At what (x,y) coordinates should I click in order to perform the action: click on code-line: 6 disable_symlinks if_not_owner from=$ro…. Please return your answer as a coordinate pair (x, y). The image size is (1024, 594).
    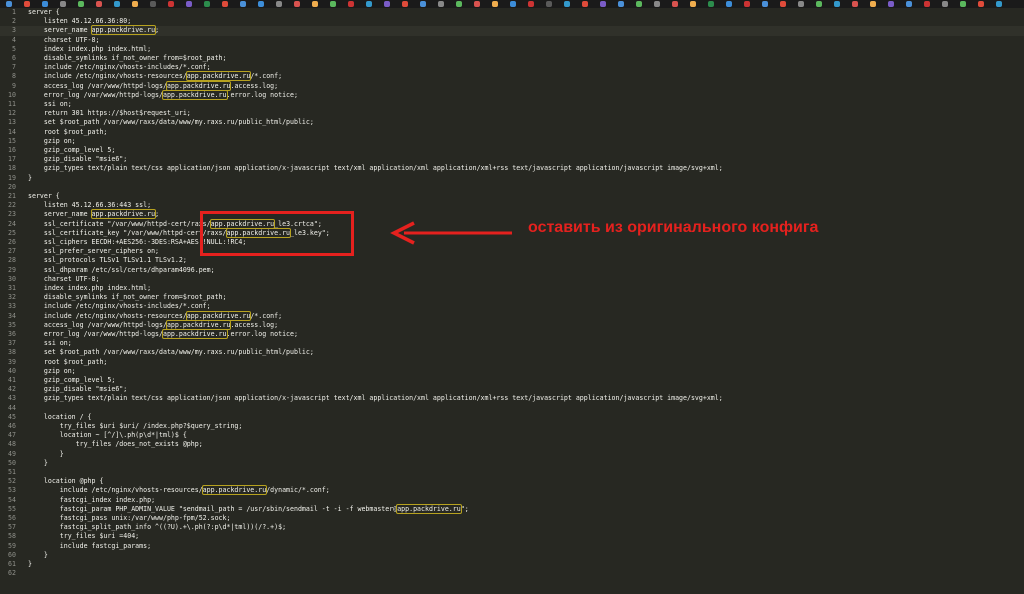
    Looking at the image, I should click on (512, 58).